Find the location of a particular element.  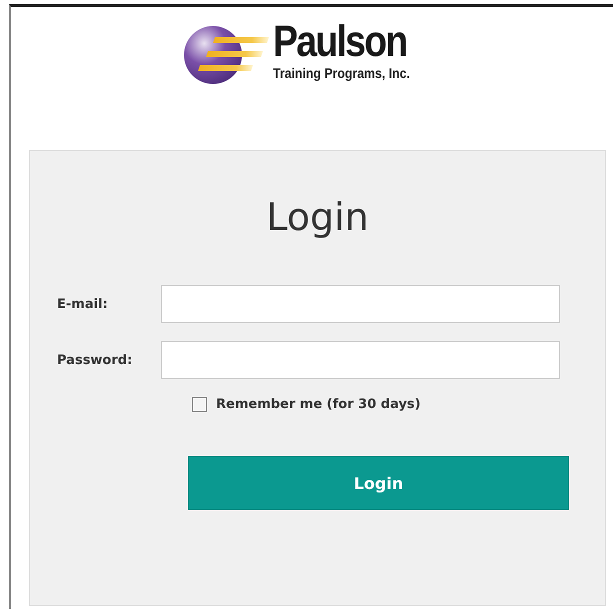

logo-tagline: Training Programs, Inc. is located at coordinates (342, 73).